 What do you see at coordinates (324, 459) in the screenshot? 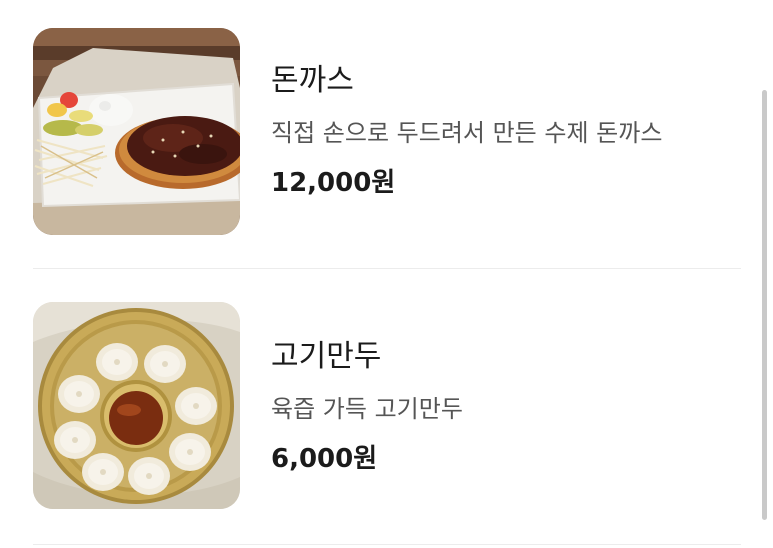
I see `menu-item-price: 6,000원` at bounding box center [324, 459].